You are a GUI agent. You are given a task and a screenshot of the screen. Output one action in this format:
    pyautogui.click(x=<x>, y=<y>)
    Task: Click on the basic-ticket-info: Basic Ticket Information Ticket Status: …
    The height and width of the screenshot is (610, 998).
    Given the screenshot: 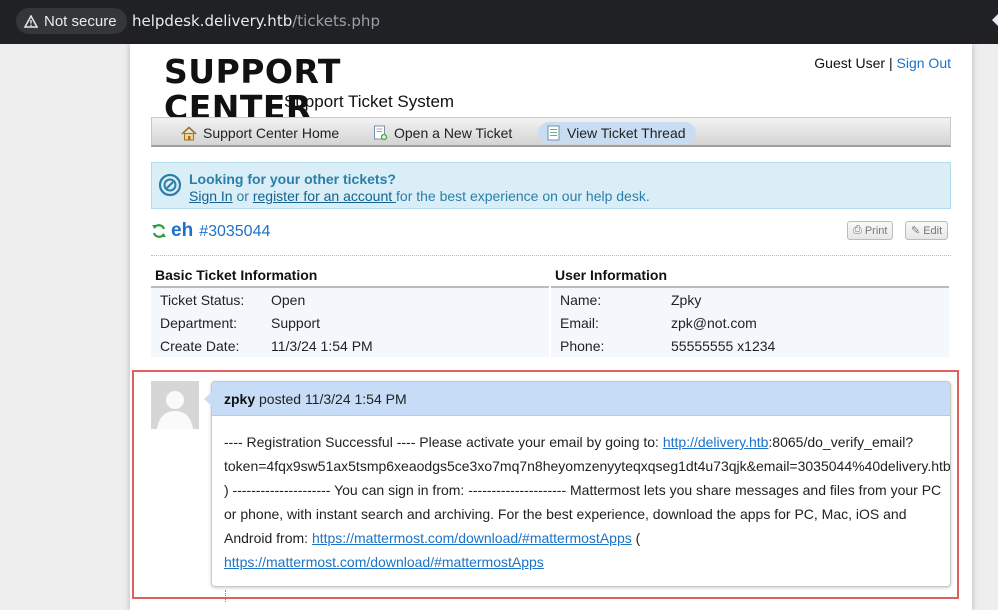 What is the action you would take?
    pyautogui.click(x=350, y=311)
    